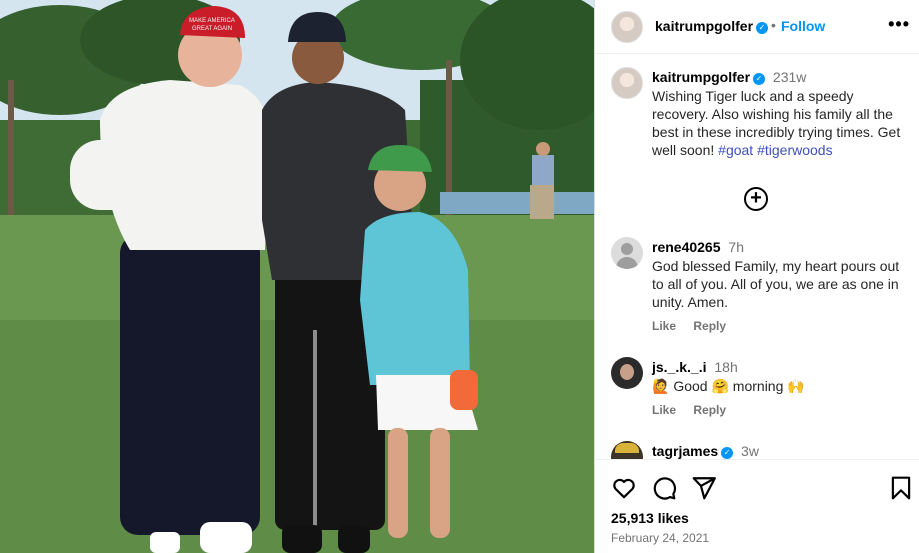  Describe the element at coordinates (720, 386) in the screenshot. I see `emoji-hugging: 🤗` at that location.